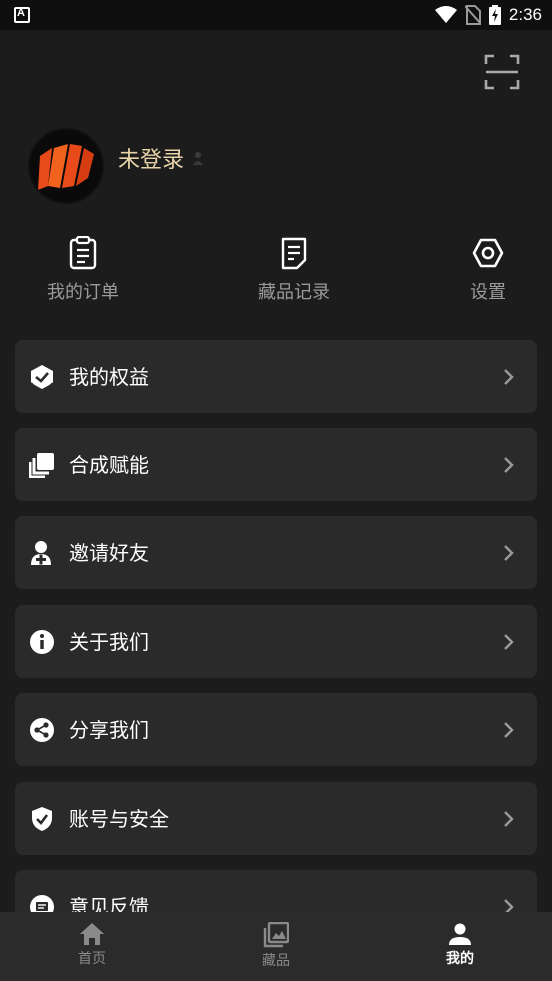 Image resolution: width=552 pixels, height=981 pixels. Describe the element at coordinates (276, 376) in the screenshot. I see `menu-item-my-rights: 我的权益` at that location.